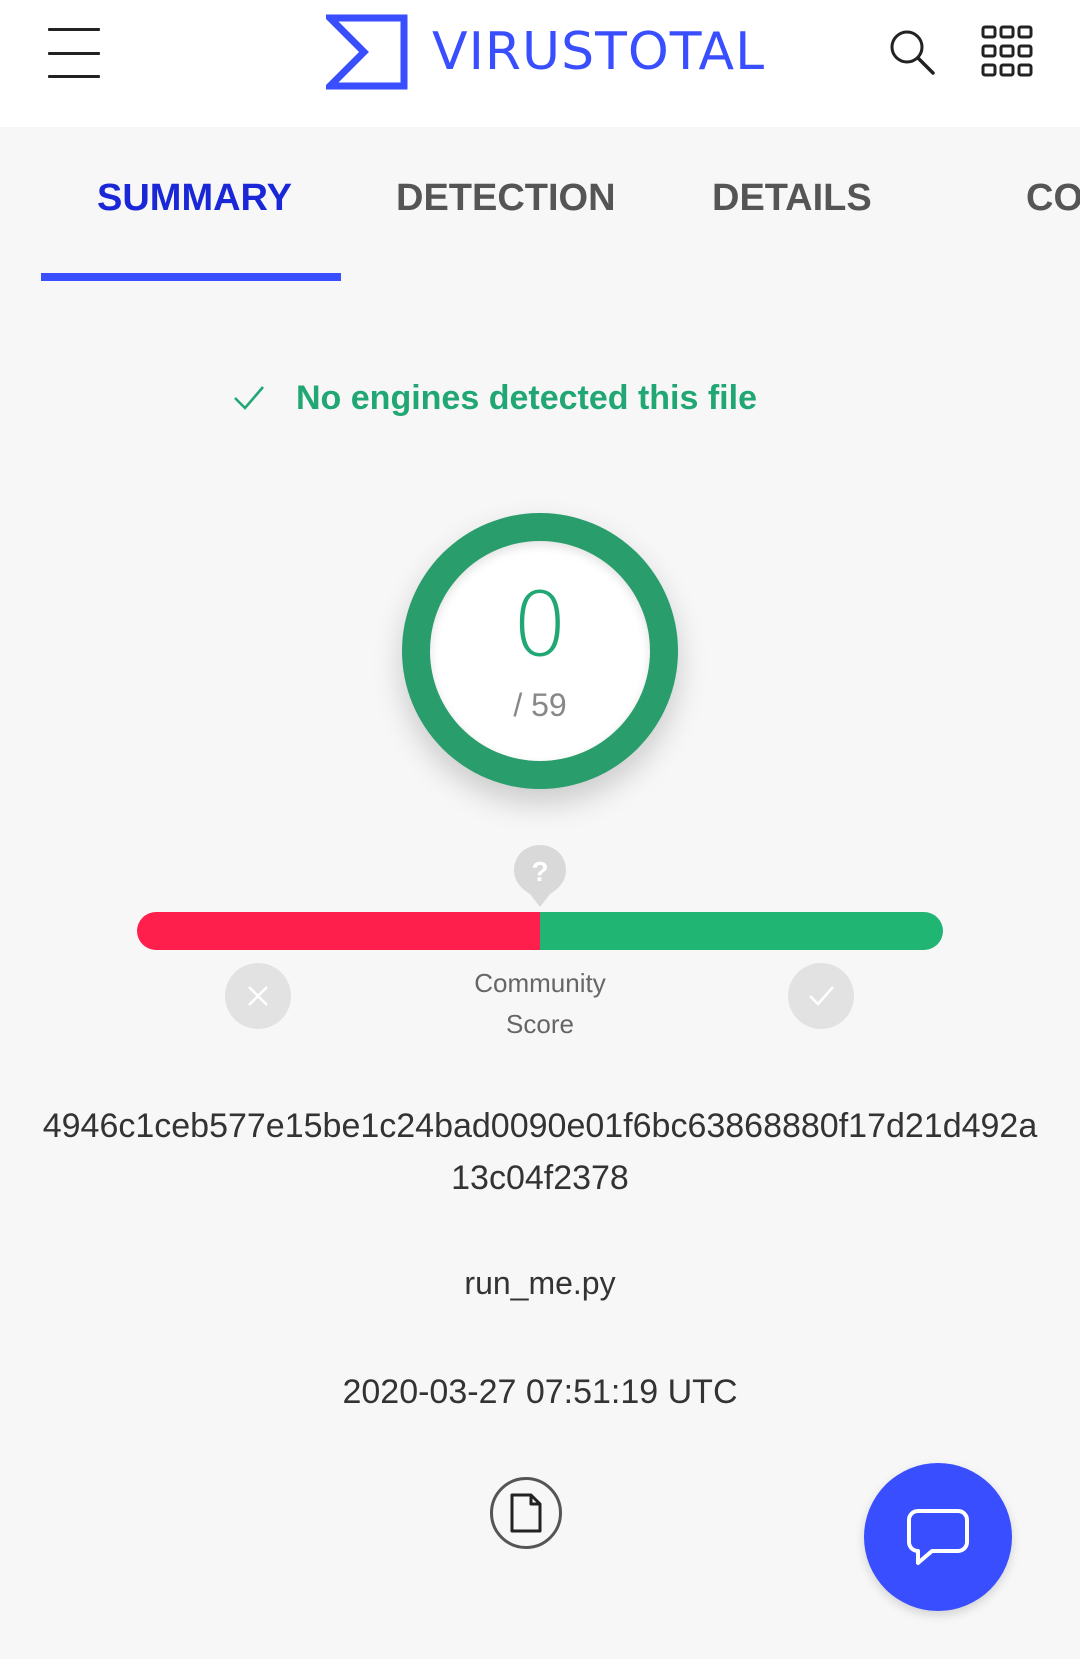 The width and height of the screenshot is (1080, 1659). What do you see at coordinates (540, 1004) in the screenshot?
I see `community-score-label: Community Score` at bounding box center [540, 1004].